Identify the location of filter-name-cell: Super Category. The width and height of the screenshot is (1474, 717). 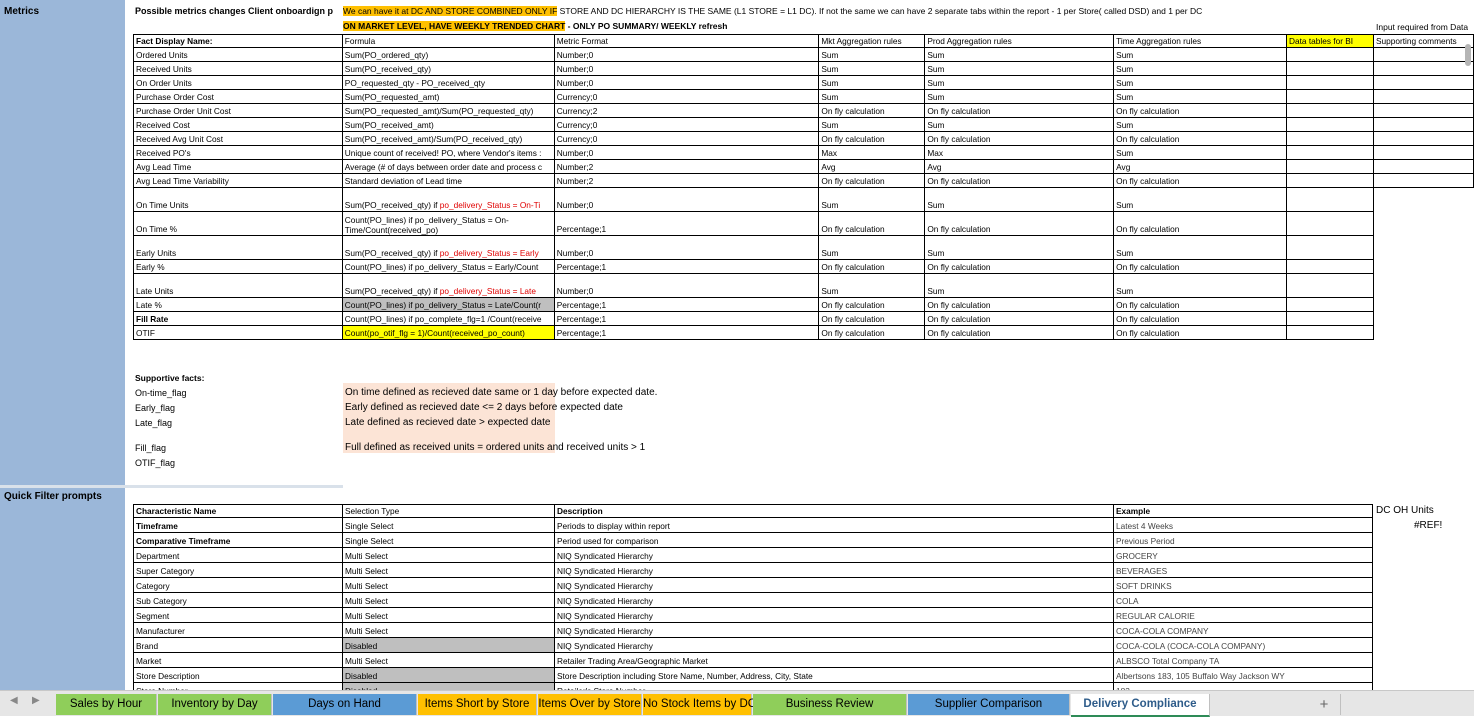
(238, 570).